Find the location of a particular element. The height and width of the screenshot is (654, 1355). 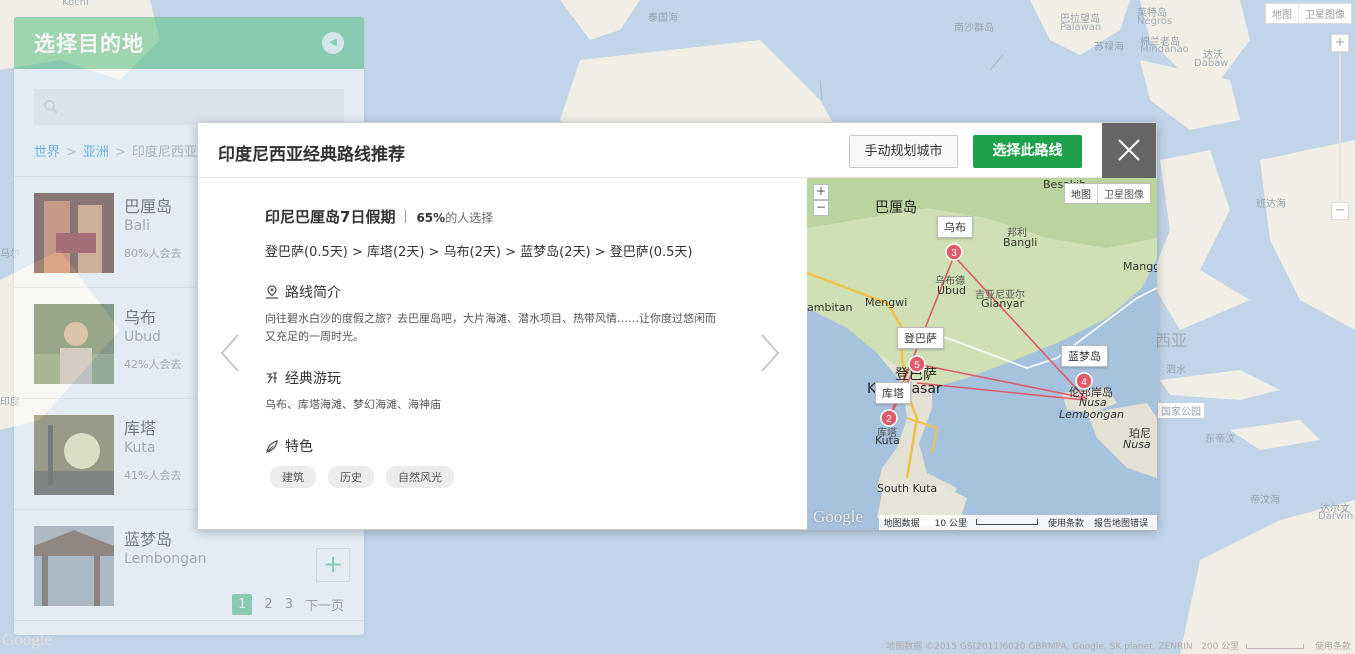

chevron-left-icon is located at coordinates (229, 353).